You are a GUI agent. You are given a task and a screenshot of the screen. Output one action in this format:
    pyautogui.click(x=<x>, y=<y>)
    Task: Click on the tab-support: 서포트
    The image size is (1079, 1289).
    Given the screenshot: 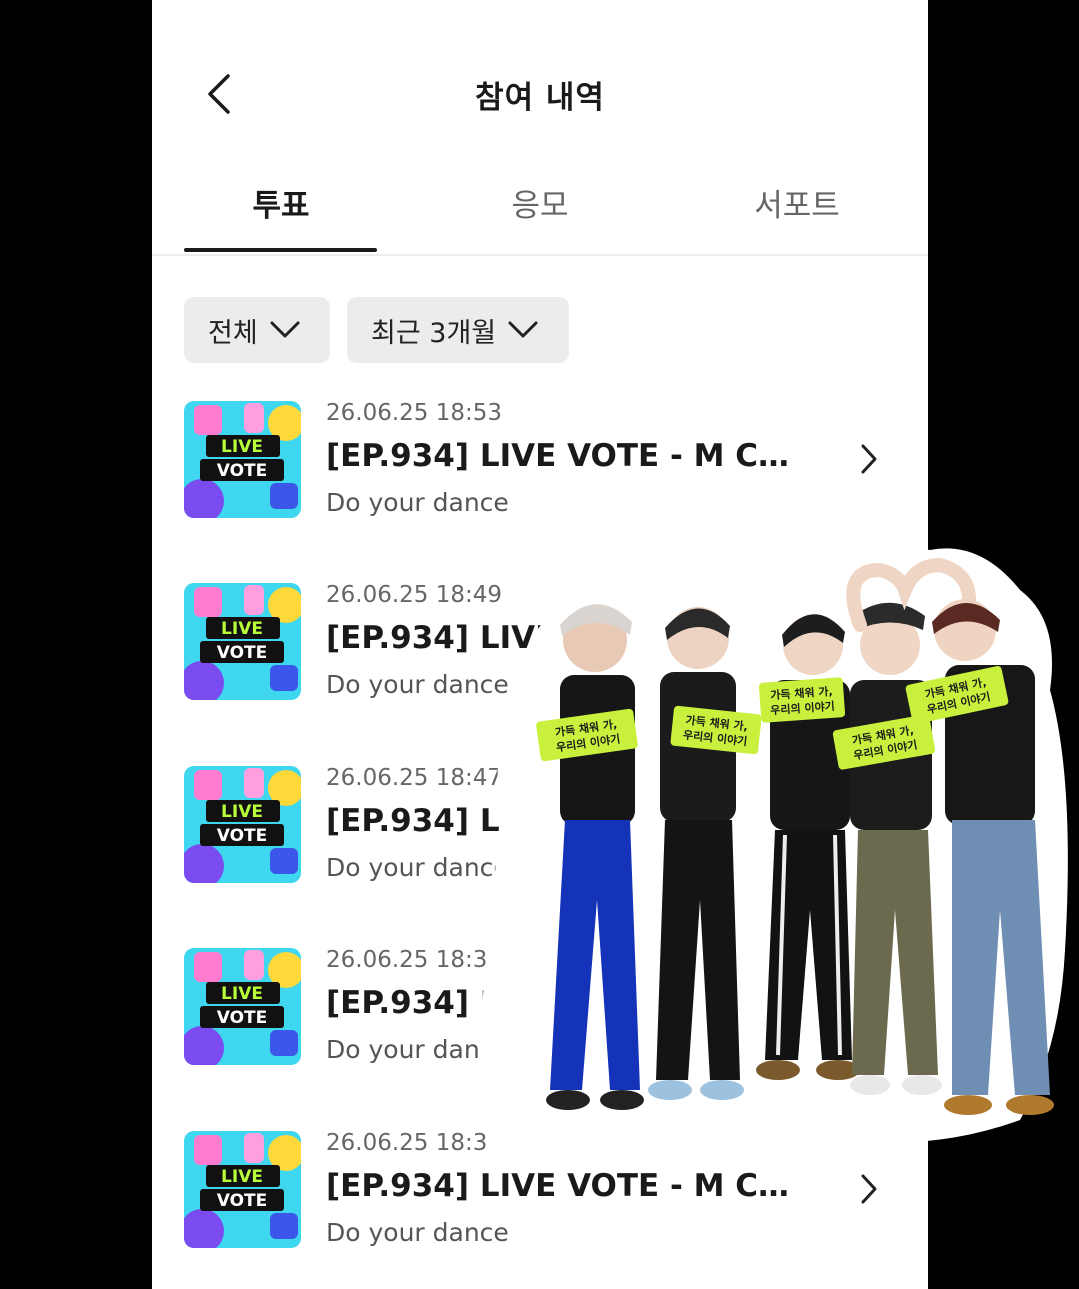 What is the action you would take?
    pyautogui.click(x=797, y=202)
    